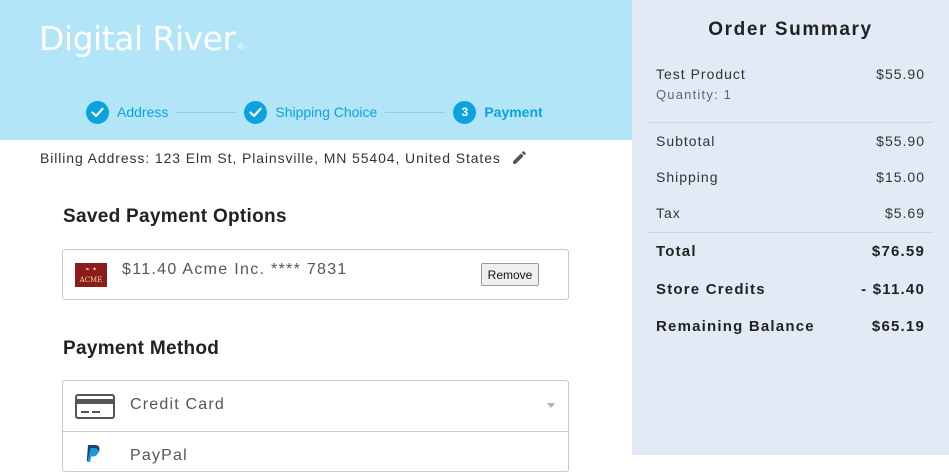  Describe the element at coordinates (315, 405) in the screenshot. I see `payment-option-credit-card: Credit Card` at that location.